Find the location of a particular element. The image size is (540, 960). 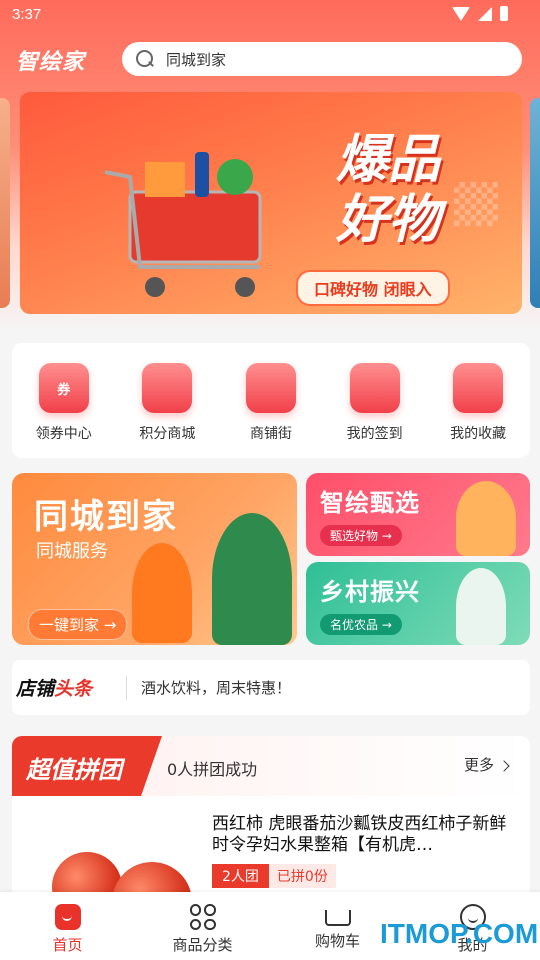

signal-icon is located at coordinates (485, 13).